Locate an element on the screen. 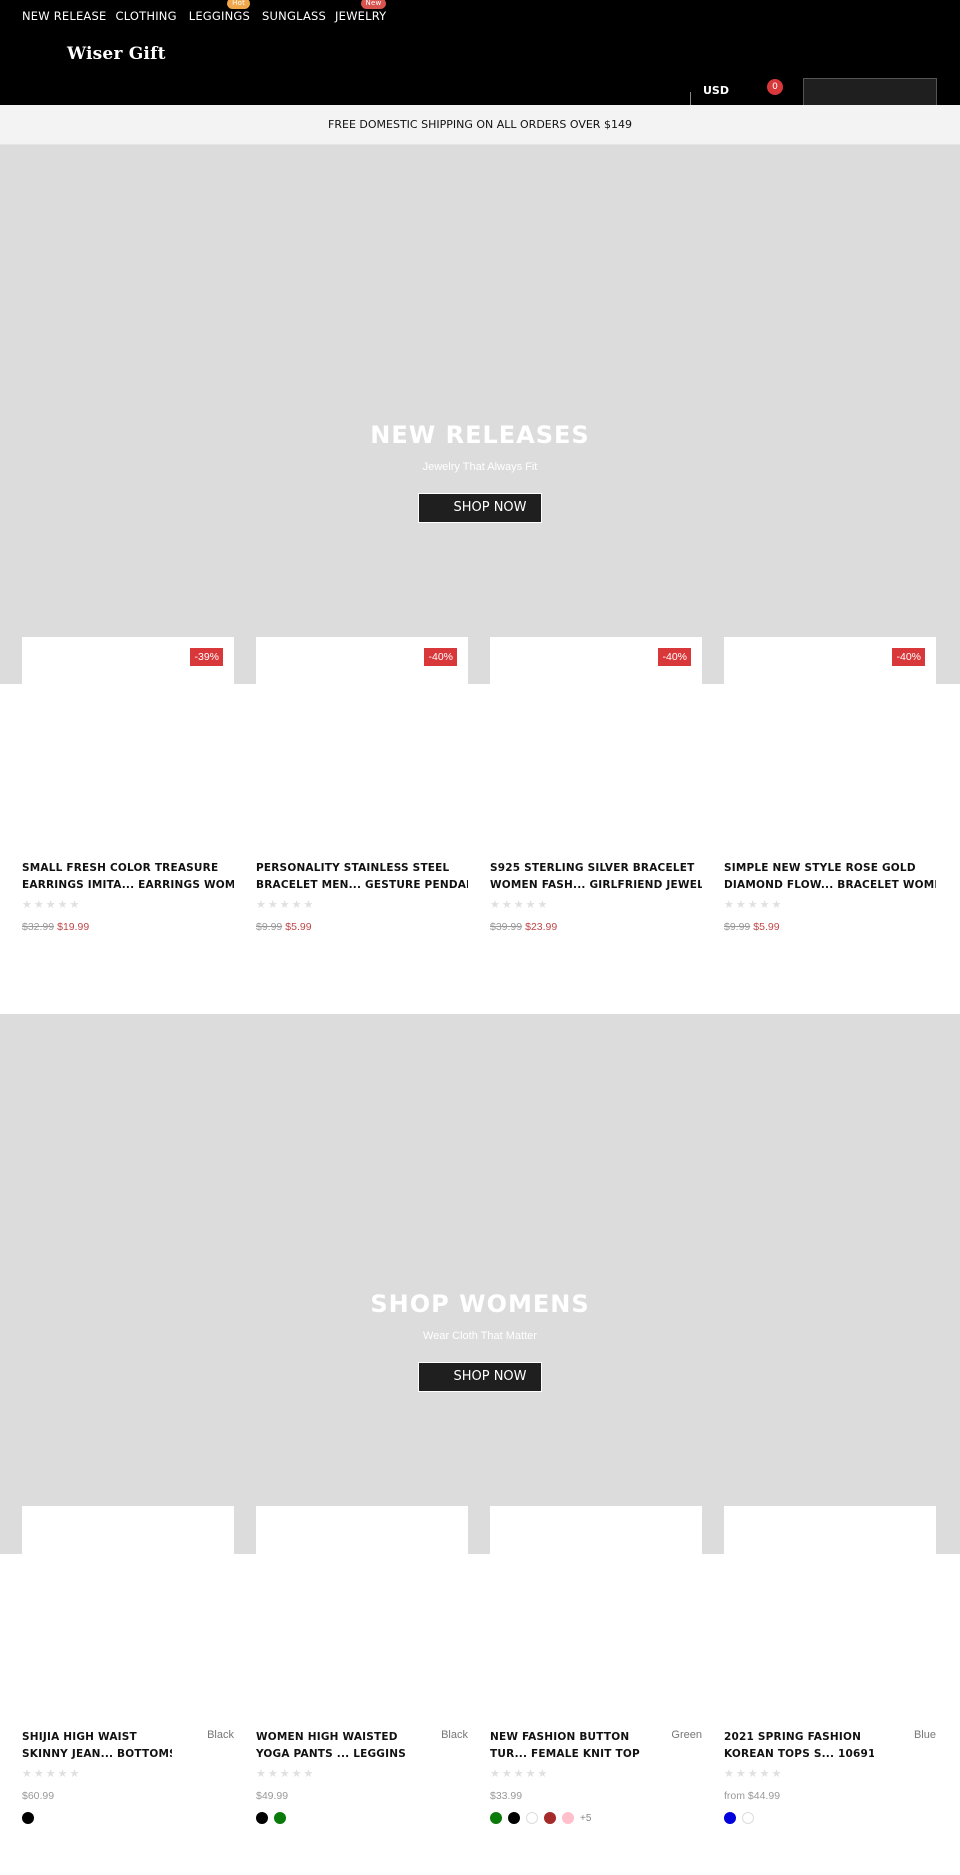 The width and height of the screenshot is (960, 1875). nav-label: NEW RELEASE is located at coordinates (64, 16).